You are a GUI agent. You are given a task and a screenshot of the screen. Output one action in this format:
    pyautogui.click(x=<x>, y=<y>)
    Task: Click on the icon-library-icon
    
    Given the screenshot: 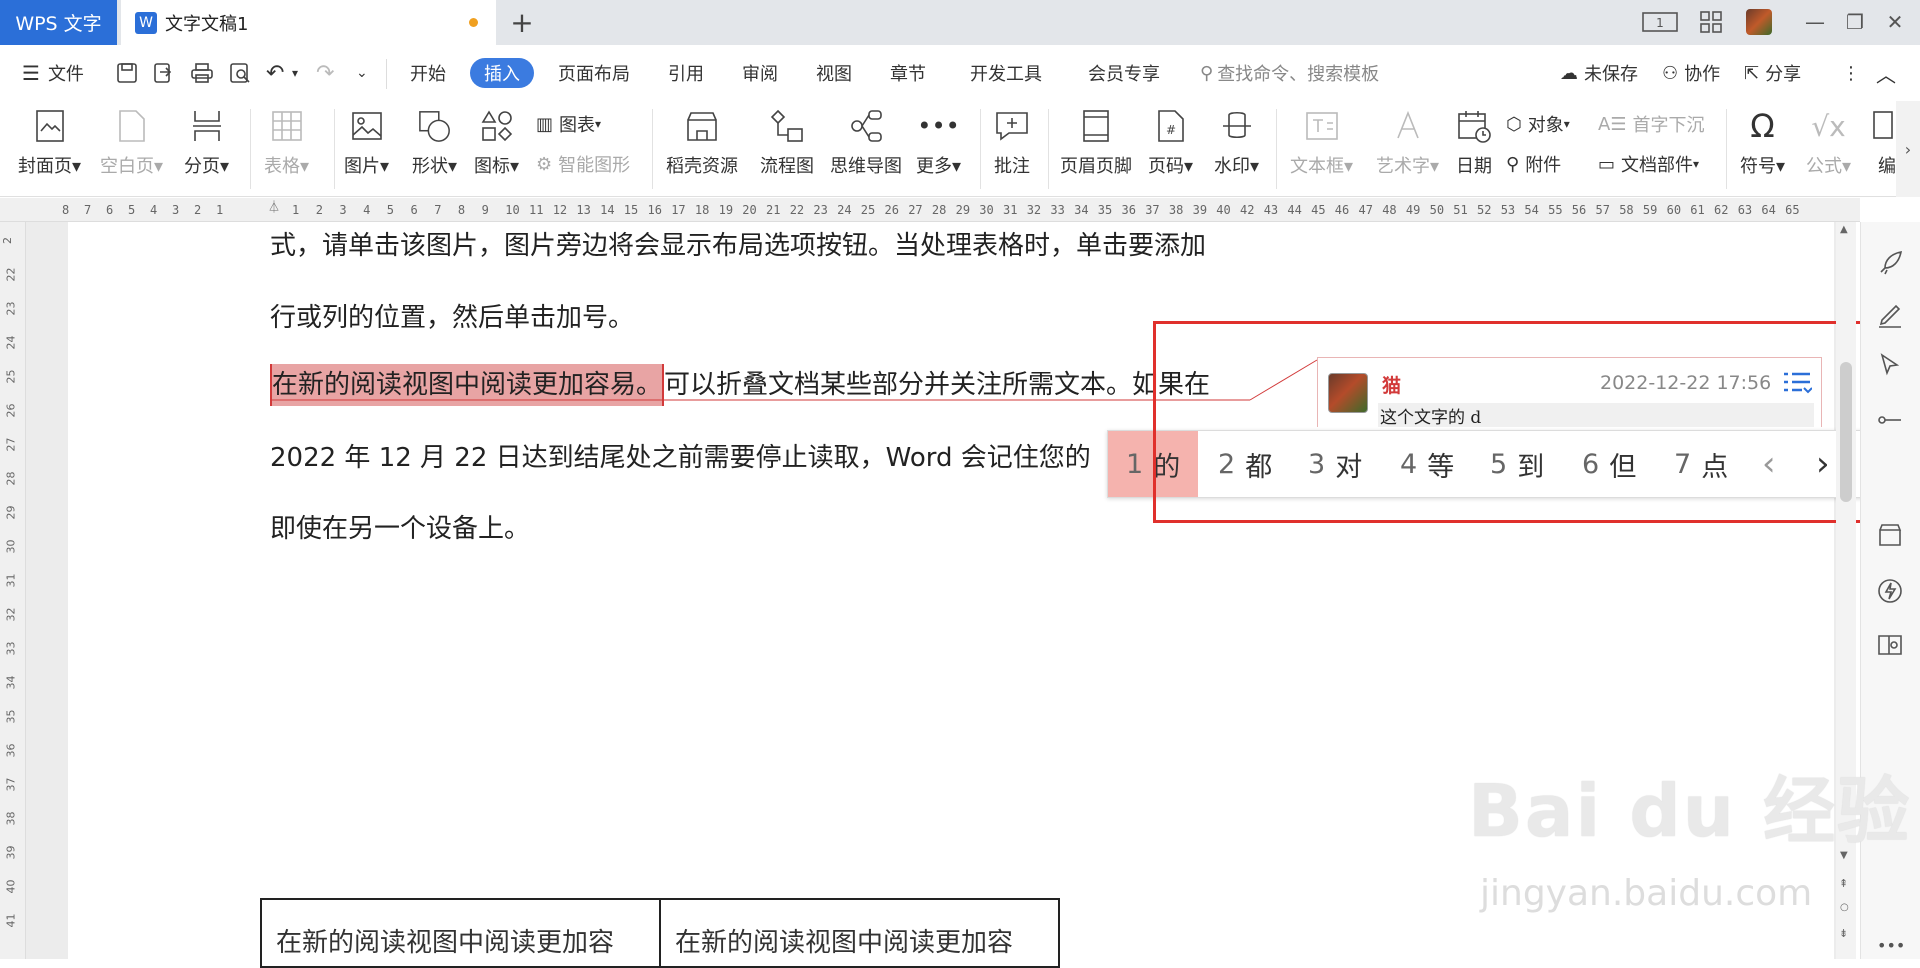 What is the action you would take?
    pyautogui.click(x=497, y=126)
    